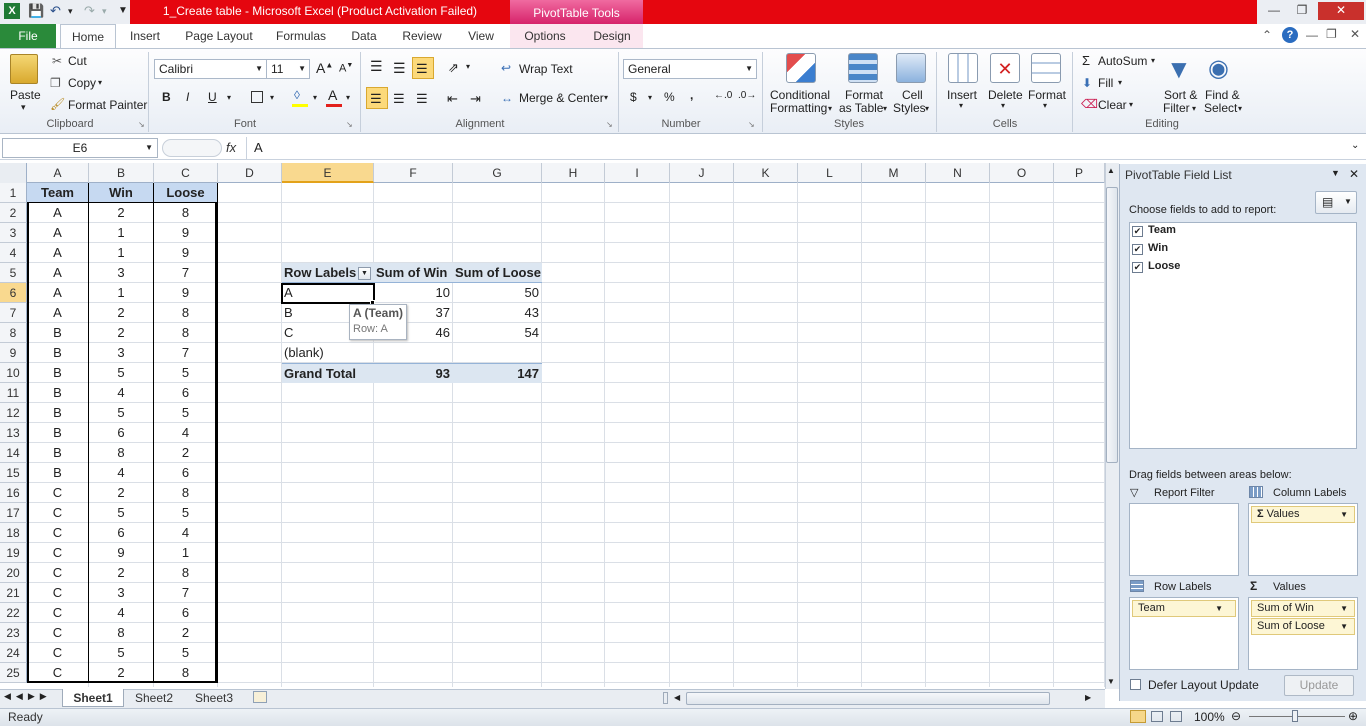 The image size is (1366, 726). I want to click on close-button: ✕, so click(1341, 11).